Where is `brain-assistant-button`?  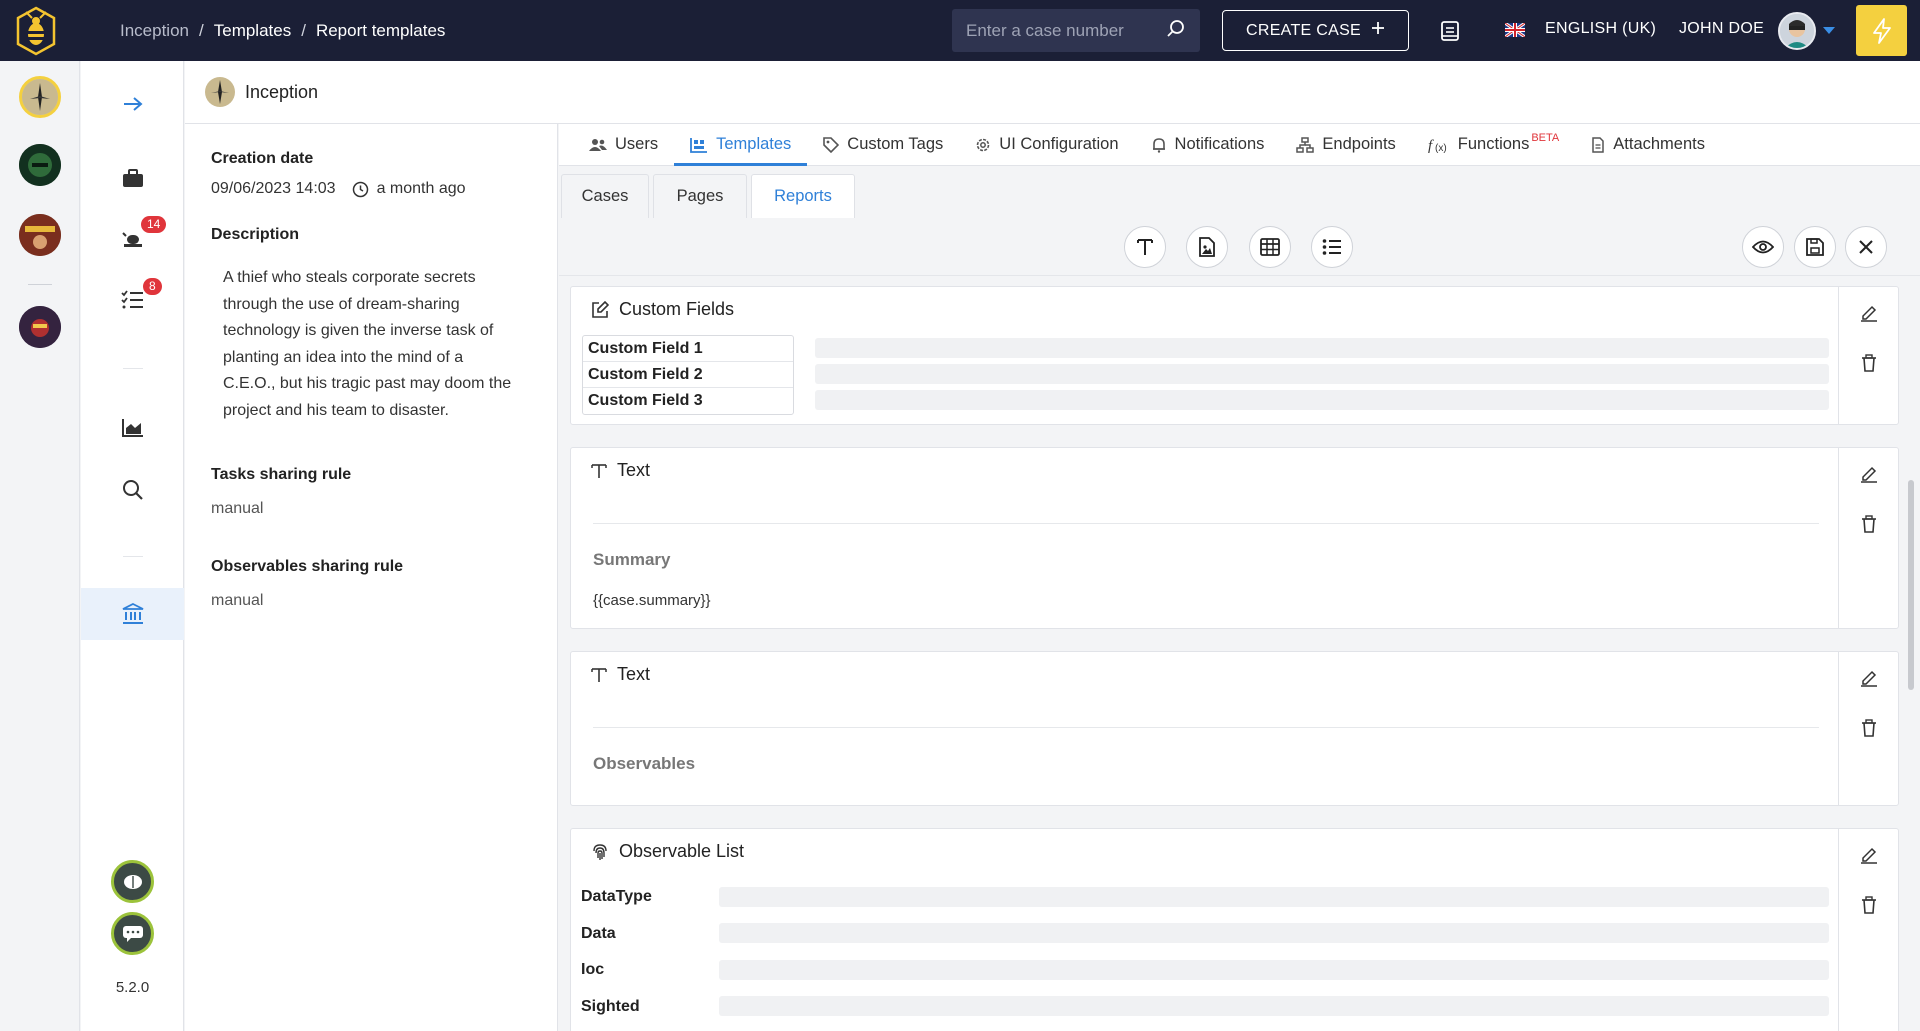
brain-assistant-button is located at coordinates (132, 881).